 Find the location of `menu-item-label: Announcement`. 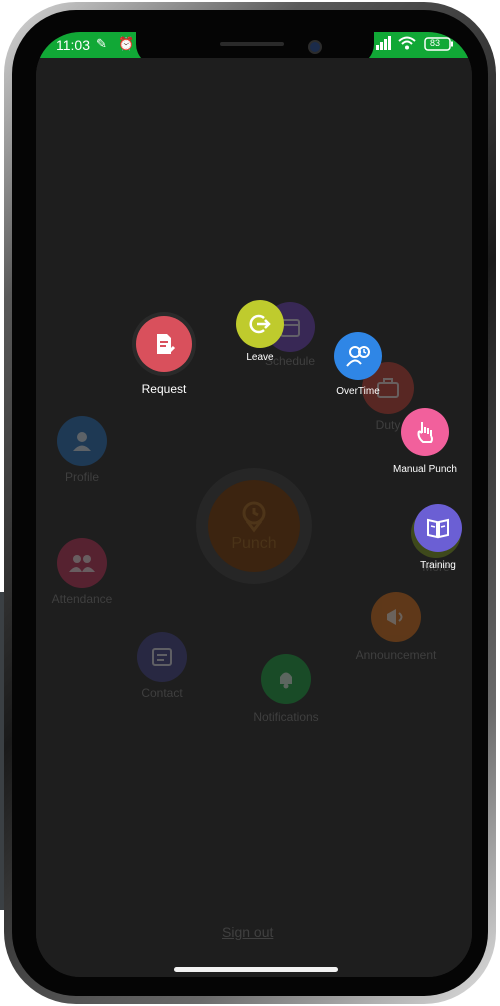

menu-item-label: Announcement is located at coordinates (396, 655).